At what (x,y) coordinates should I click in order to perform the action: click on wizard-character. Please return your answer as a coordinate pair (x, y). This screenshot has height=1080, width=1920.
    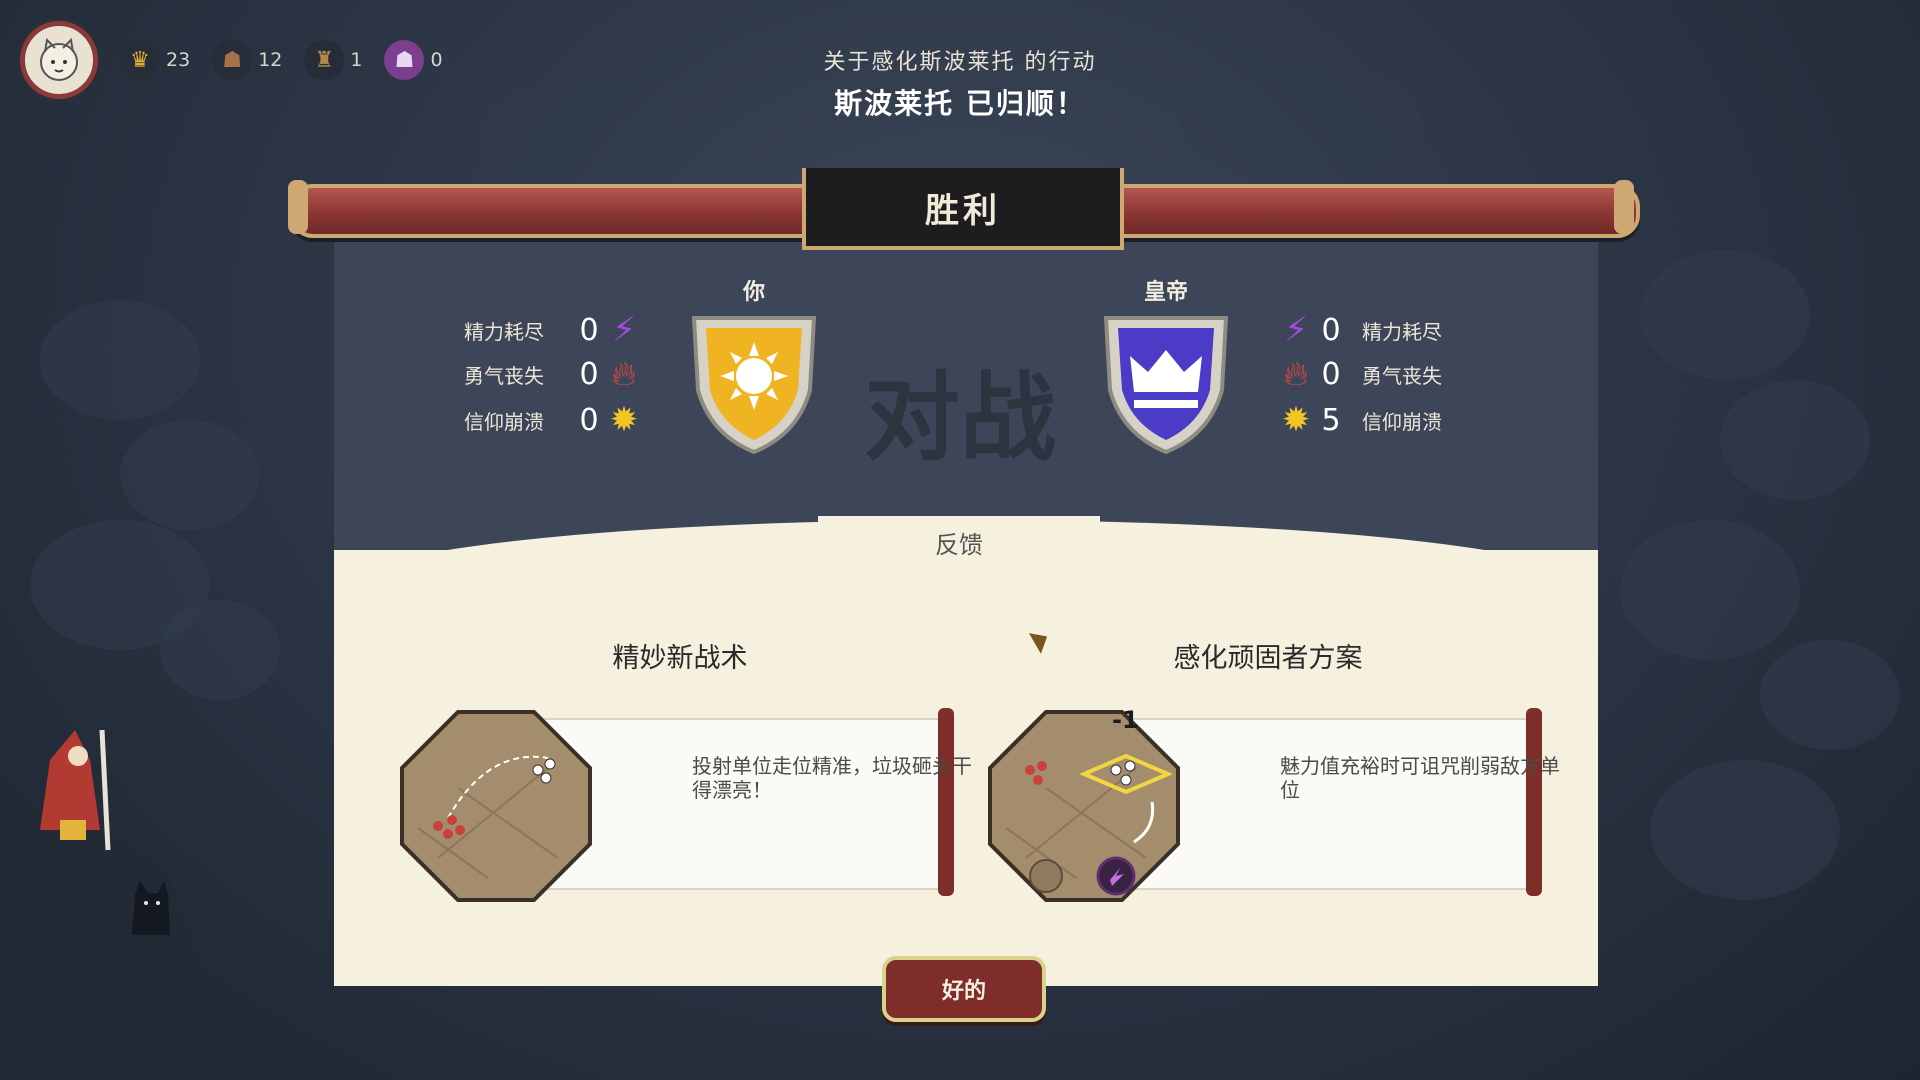
    Looking at the image, I should click on (75, 790).